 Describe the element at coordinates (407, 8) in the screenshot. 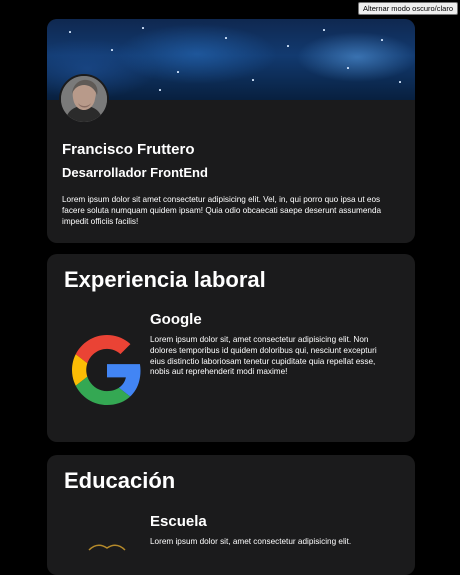

I see `theme-toggle-button: Alternar modo oscuro/claro` at that location.